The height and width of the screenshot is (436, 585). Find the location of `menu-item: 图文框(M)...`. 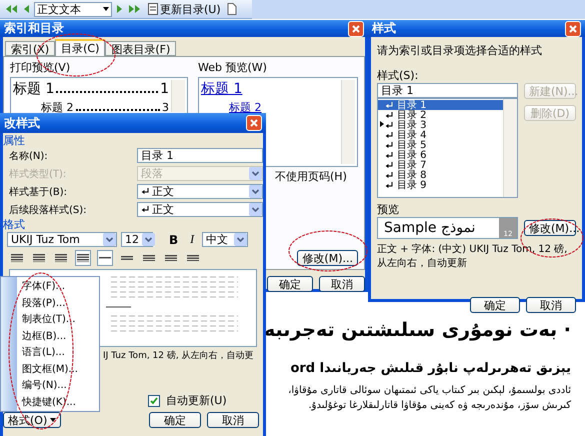

menu-item: 图文框(M)... is located at coordinates (58, 368).